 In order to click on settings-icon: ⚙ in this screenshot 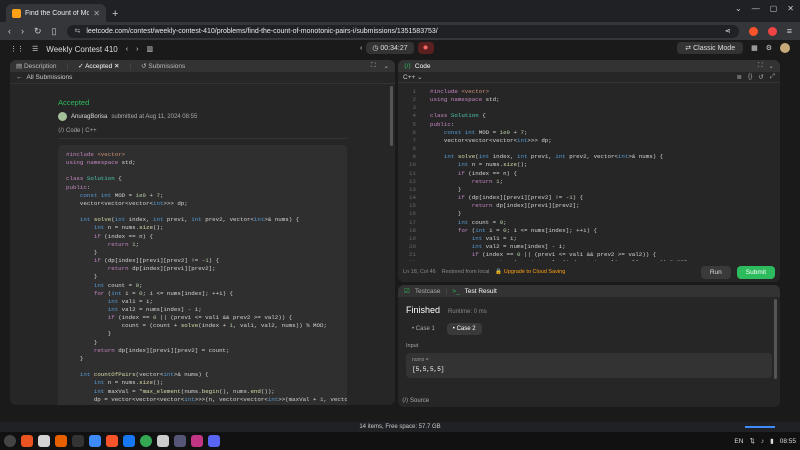, I will do `click(769, 48)`.